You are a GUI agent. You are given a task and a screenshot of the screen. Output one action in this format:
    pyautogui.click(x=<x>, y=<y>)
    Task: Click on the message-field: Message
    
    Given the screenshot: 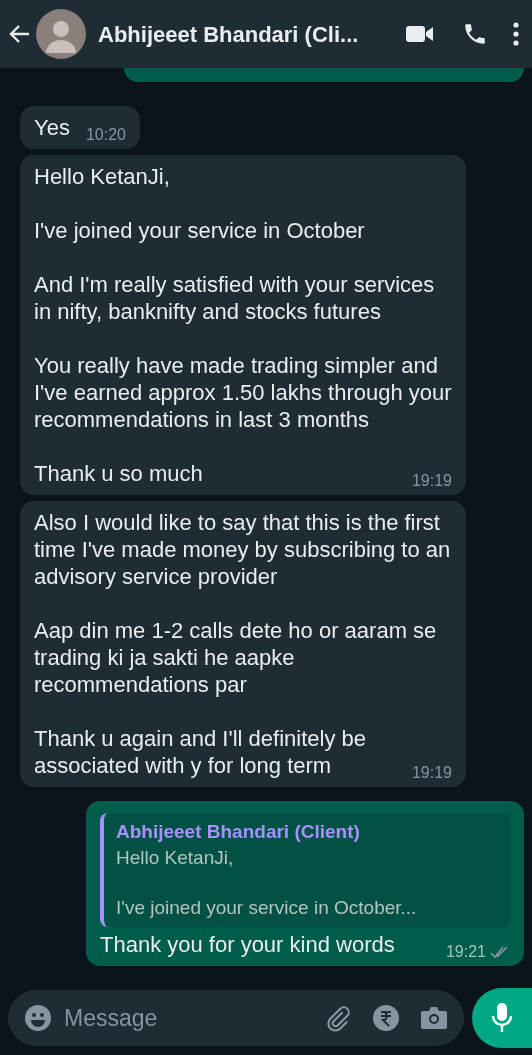 What is the action you would take?
    pyautogui.click(x=236, y=1018)
    